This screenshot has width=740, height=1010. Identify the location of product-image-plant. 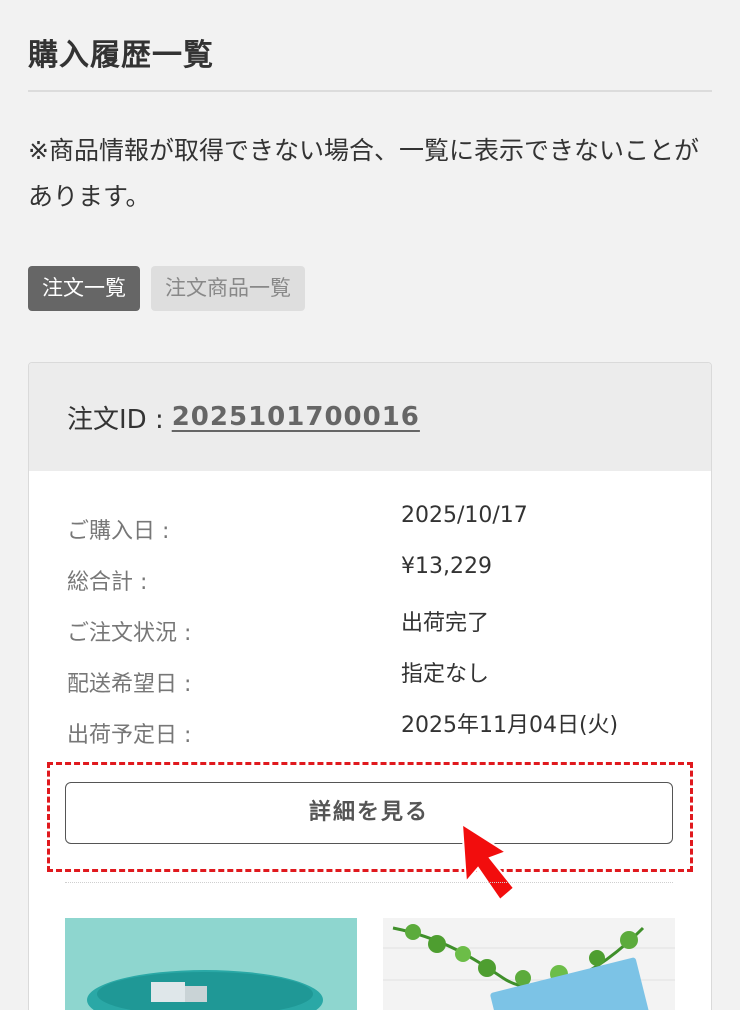
(529, 964).